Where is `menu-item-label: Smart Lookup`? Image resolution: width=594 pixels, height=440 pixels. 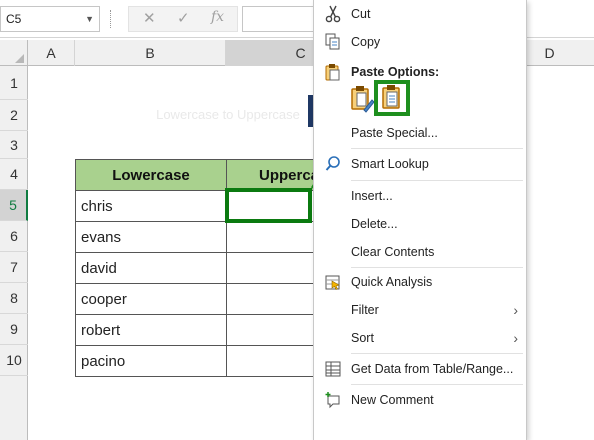 menu-item-label: Smart Lookup is located at coordinates (390, 164).